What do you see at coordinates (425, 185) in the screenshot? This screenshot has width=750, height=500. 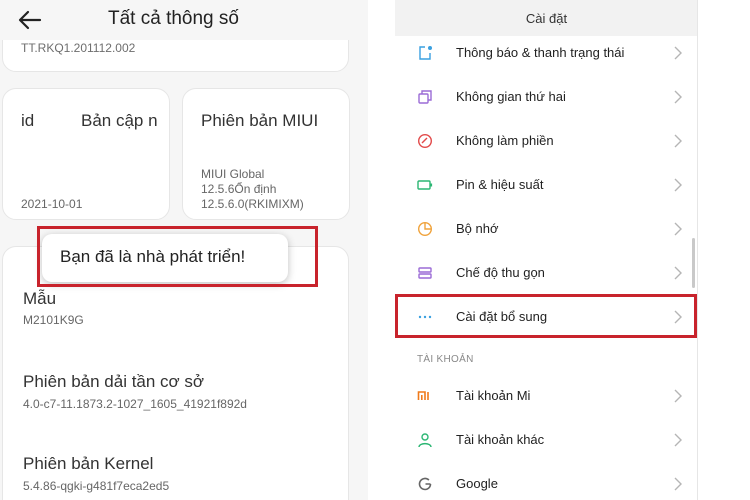 I see `battery-icon` at bounding box center [425, 185].